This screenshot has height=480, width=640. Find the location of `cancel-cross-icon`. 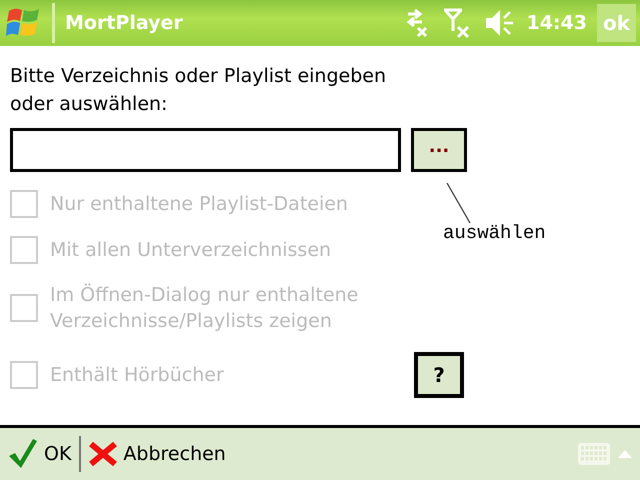

cancel-cross-icon is located at coordinates (103, 454).